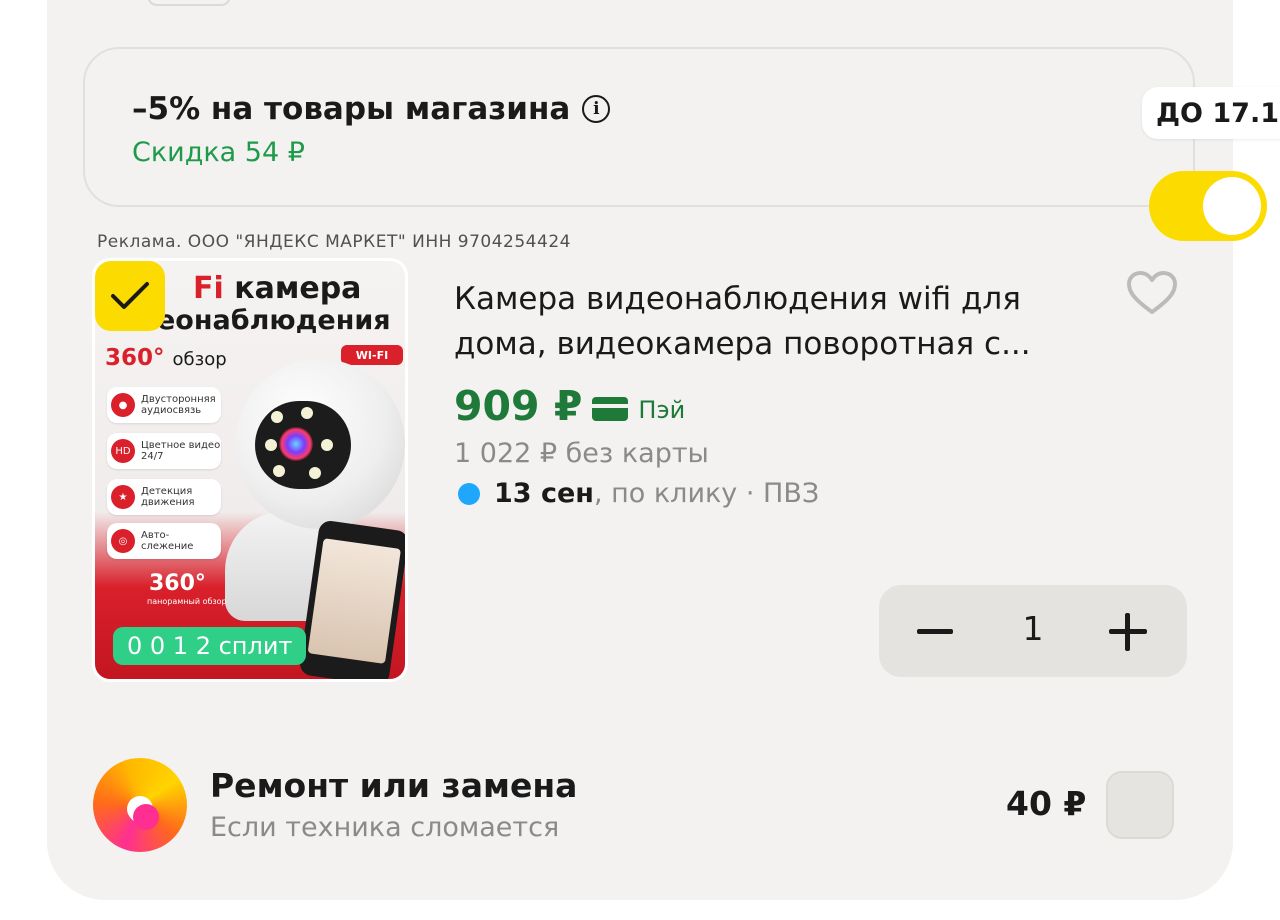  I want to click on service-logo, so click(140, 805).